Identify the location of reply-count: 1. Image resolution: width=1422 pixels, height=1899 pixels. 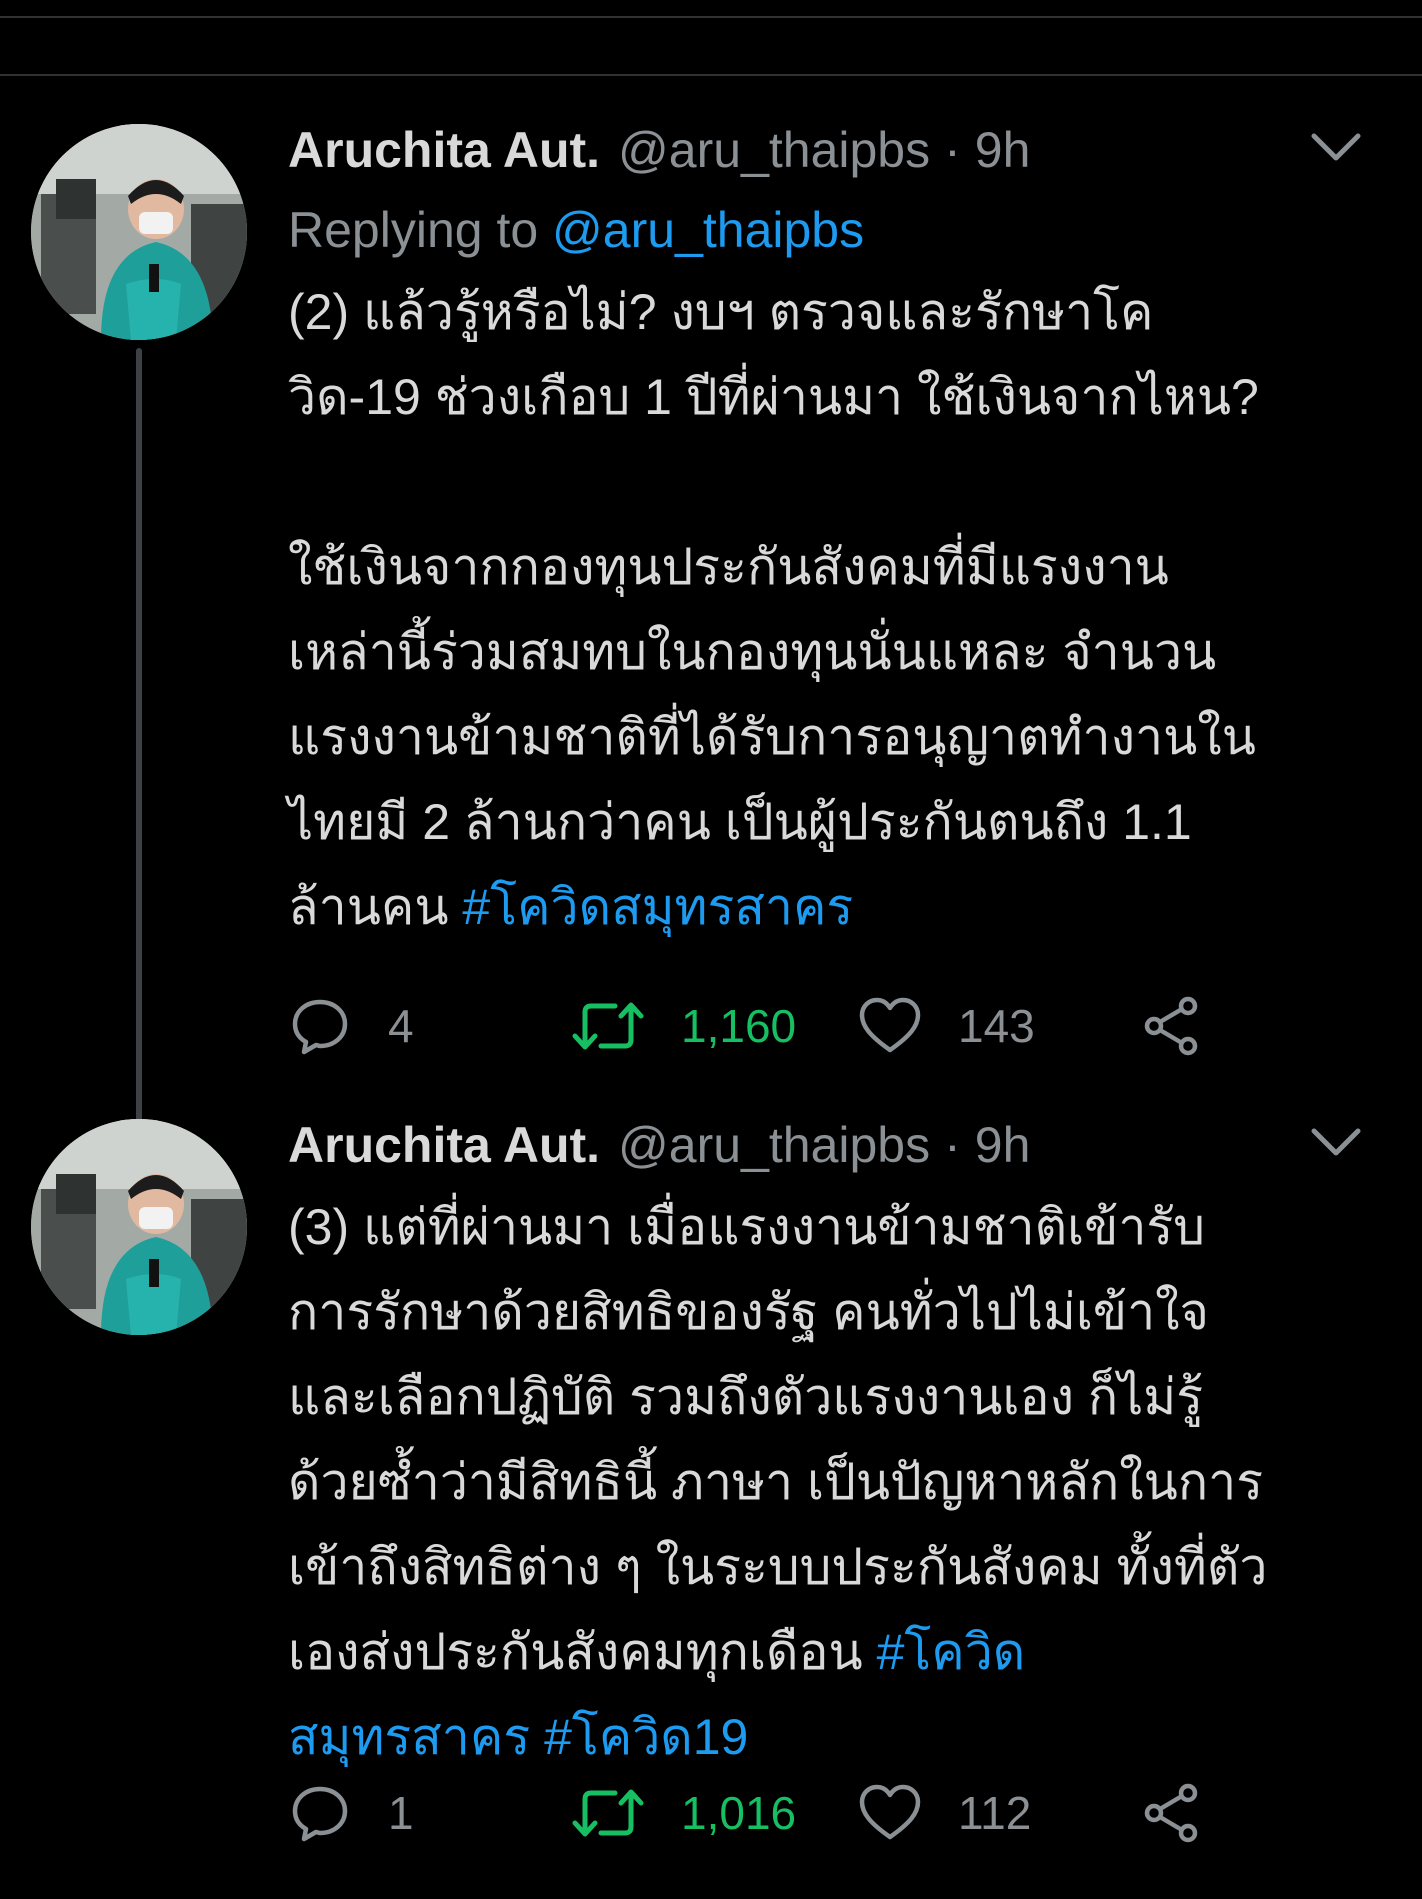
(401, 1813).